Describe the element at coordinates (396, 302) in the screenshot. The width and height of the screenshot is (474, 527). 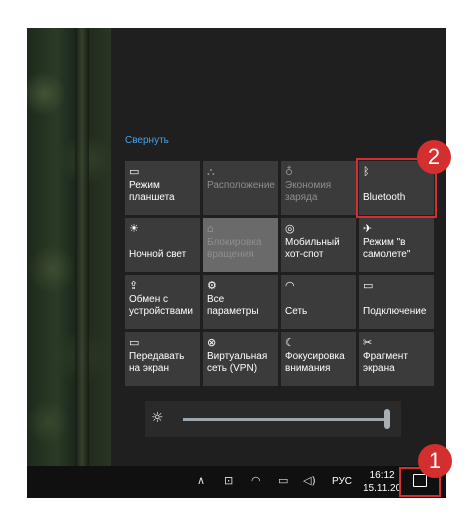
I see `tile-connect: ▭ Подключение` at that location.